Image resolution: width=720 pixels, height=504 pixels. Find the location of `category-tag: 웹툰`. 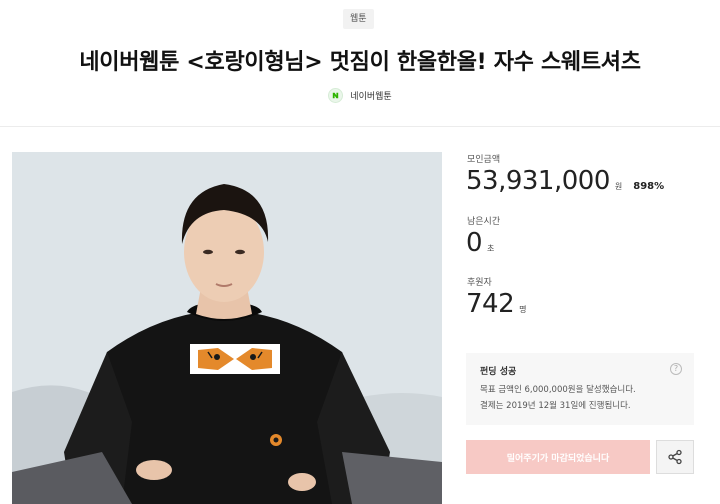

category-tag: 웹툰 is located at coordinates (358, 19).